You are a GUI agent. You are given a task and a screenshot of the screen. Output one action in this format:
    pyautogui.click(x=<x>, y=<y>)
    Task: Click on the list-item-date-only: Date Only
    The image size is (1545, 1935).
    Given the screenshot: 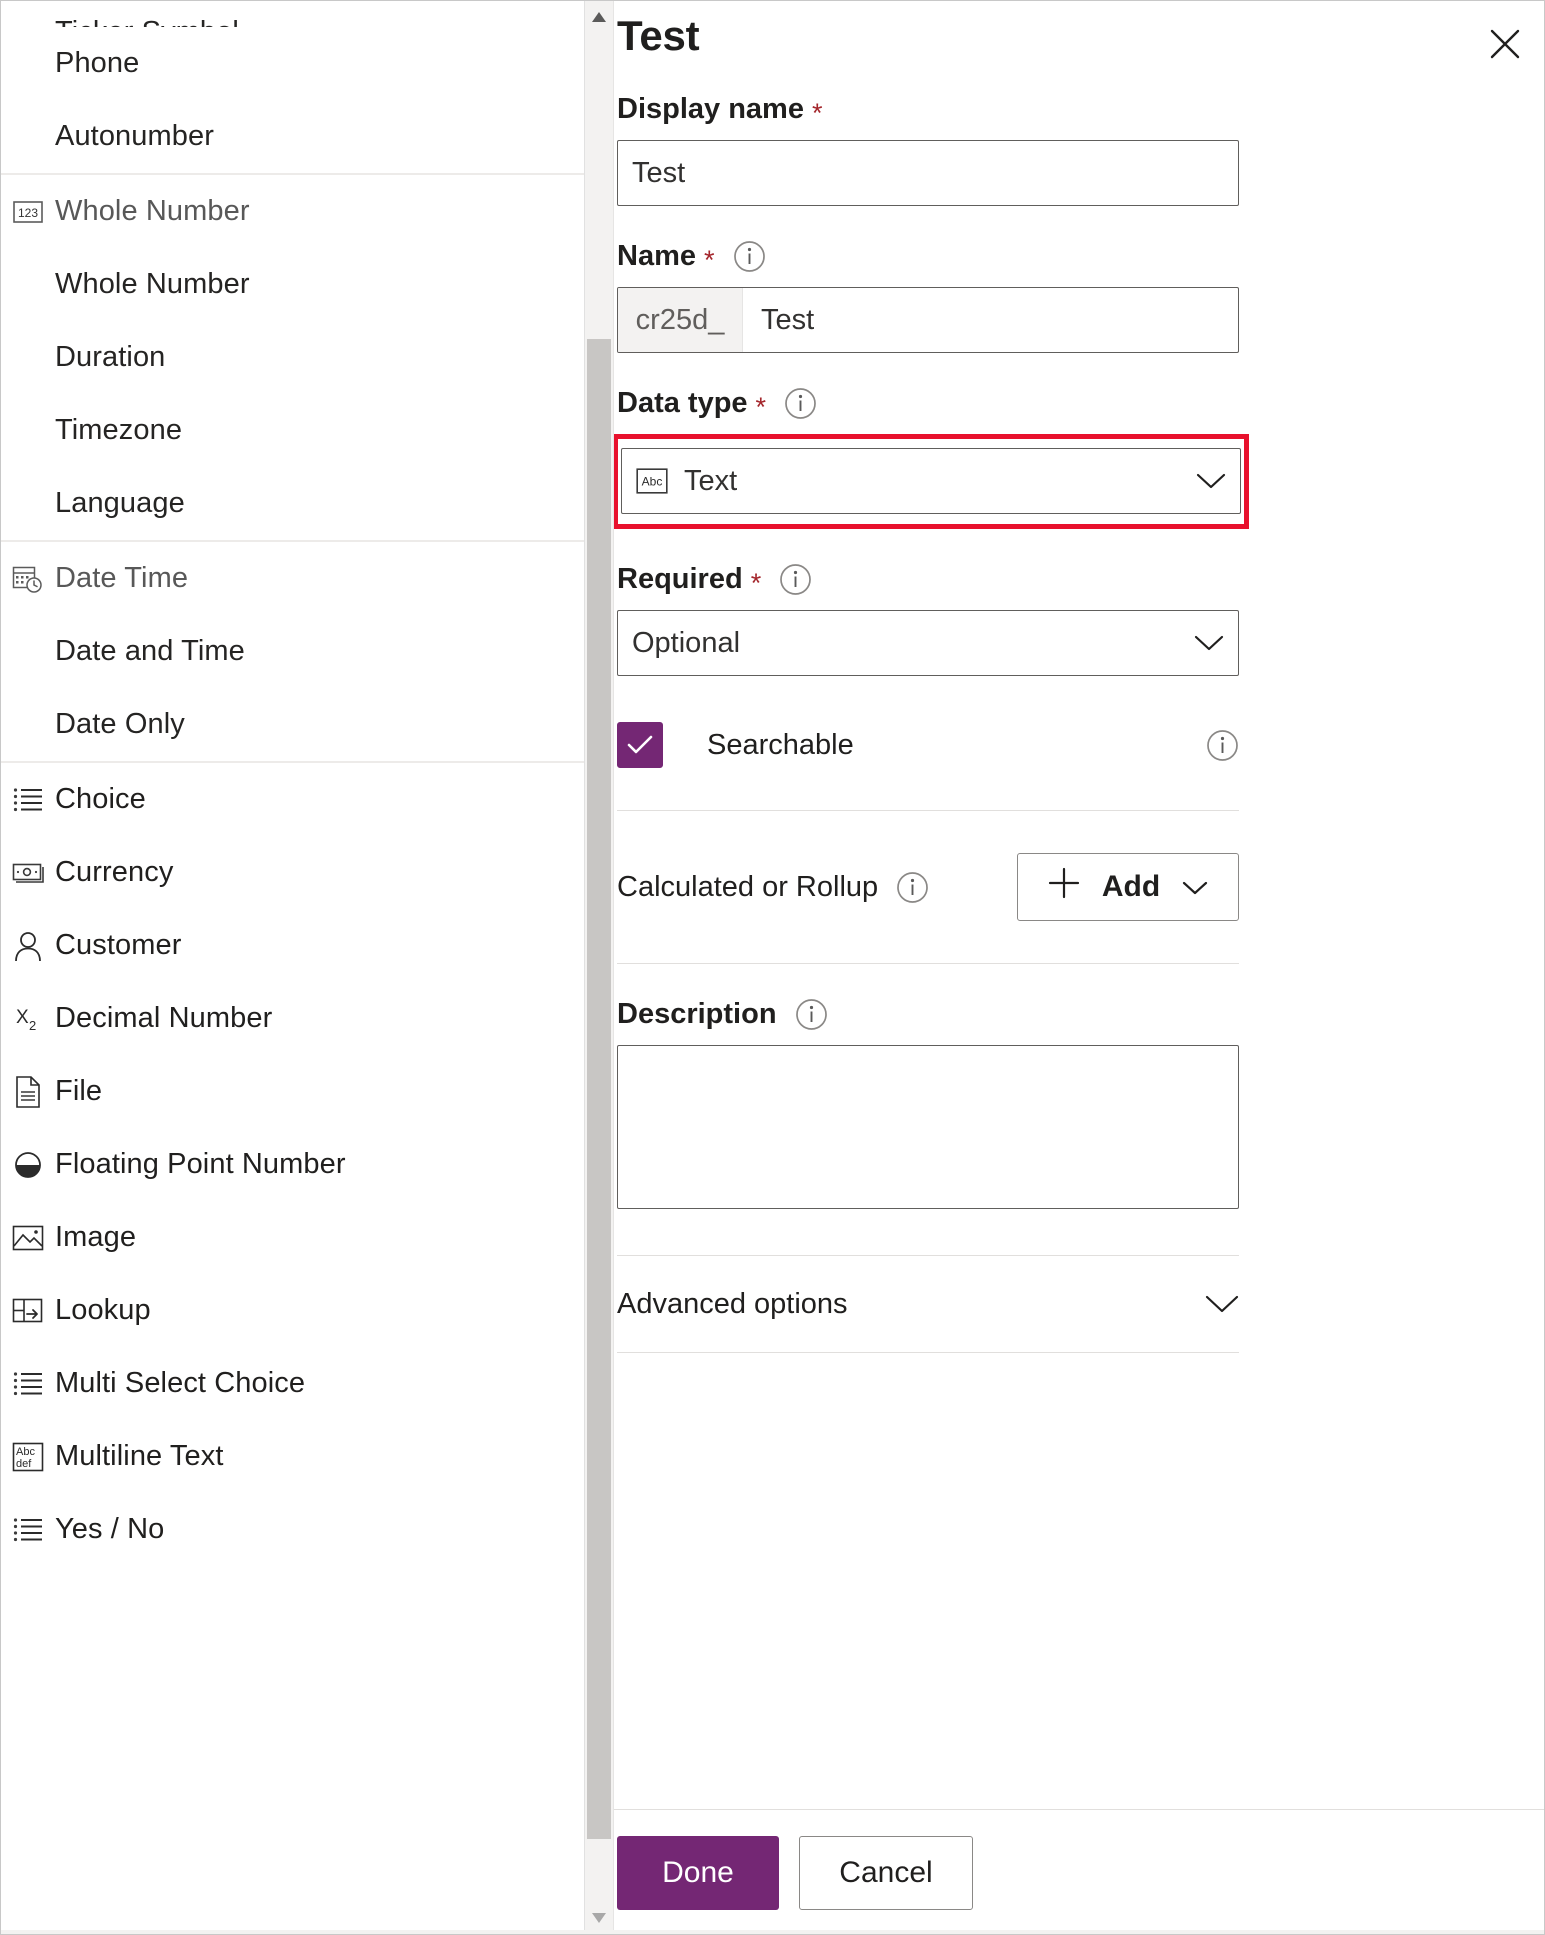 What is the action you would take?
    pyautogui.click(x=292, y=724)
    